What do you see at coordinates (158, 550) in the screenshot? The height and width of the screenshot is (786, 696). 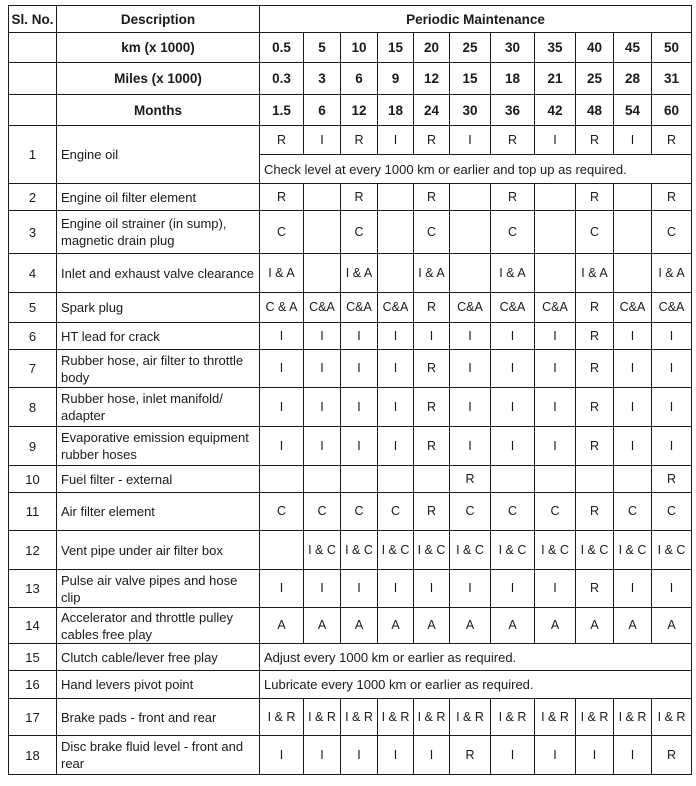 I see `description: Vent pipe under air filter box` at bounding box center [158, 550].